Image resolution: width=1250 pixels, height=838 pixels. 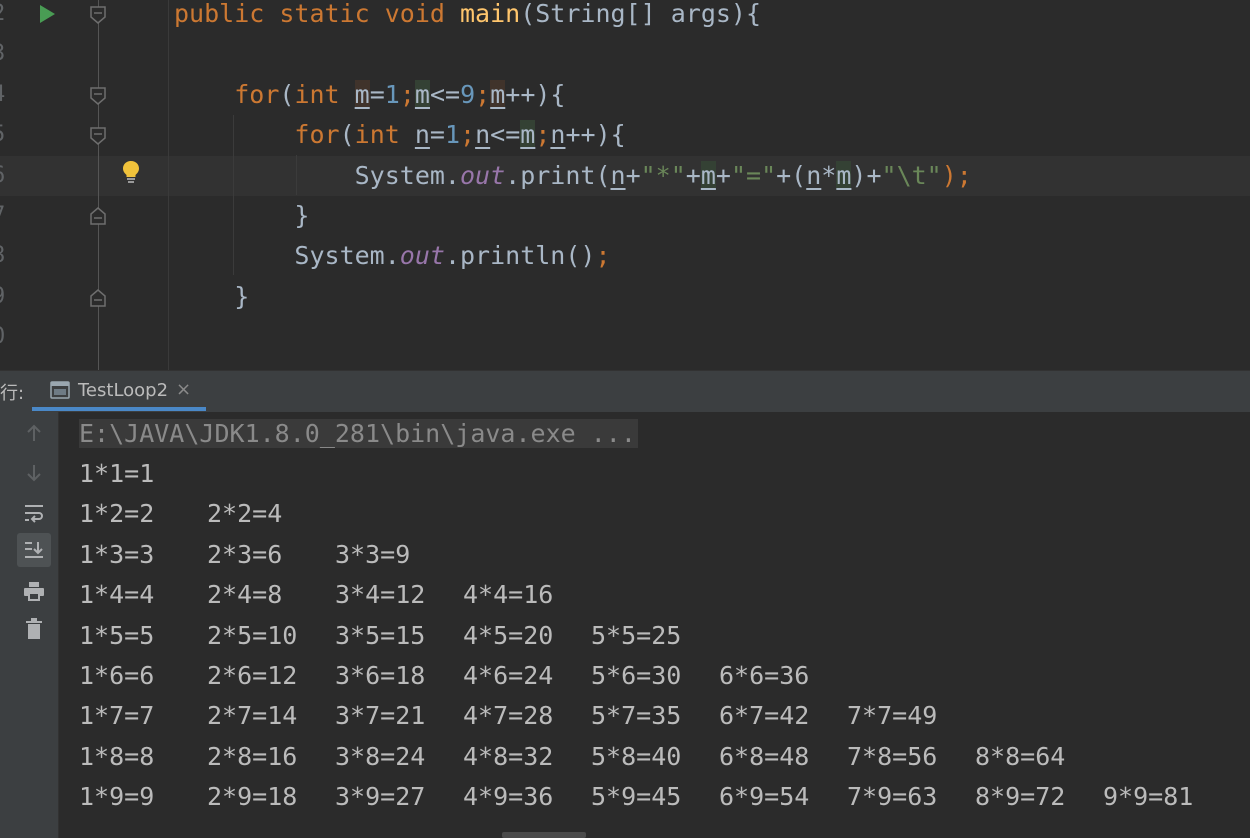 What do you see at coordinates (34, 513) in the screenshot?
I see `soft-wrap-button` at bounding box center [34, 513].